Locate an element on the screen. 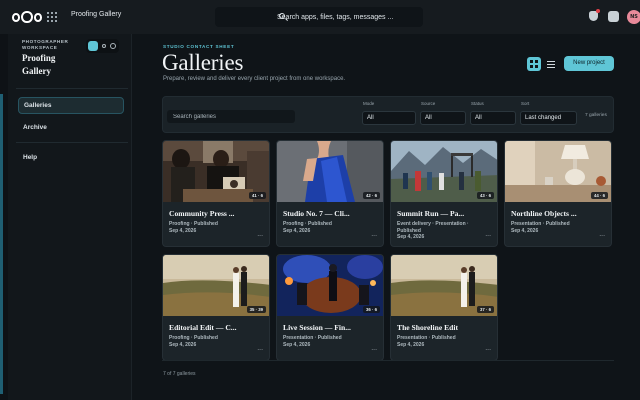  sidebar-item-help: Help is located at coordinates (71, 157).